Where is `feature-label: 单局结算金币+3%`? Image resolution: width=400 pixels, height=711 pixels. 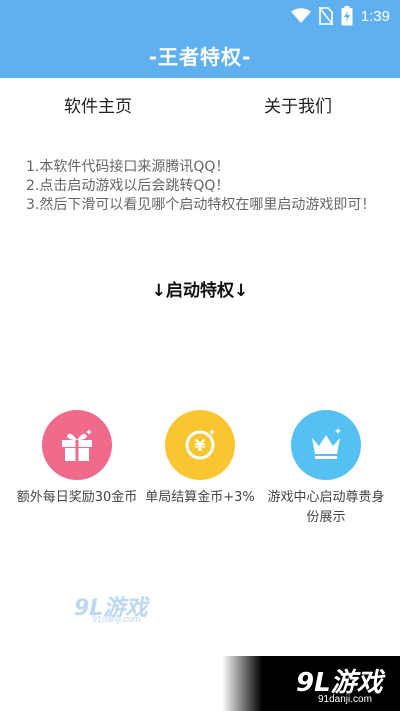 feature-label: 单局结算金币+3% is located at coordinates (200, 497).